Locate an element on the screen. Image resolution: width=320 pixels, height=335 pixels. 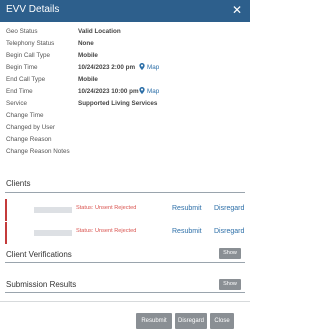
field-label: End Call Type is located at coordinates (26, 79).